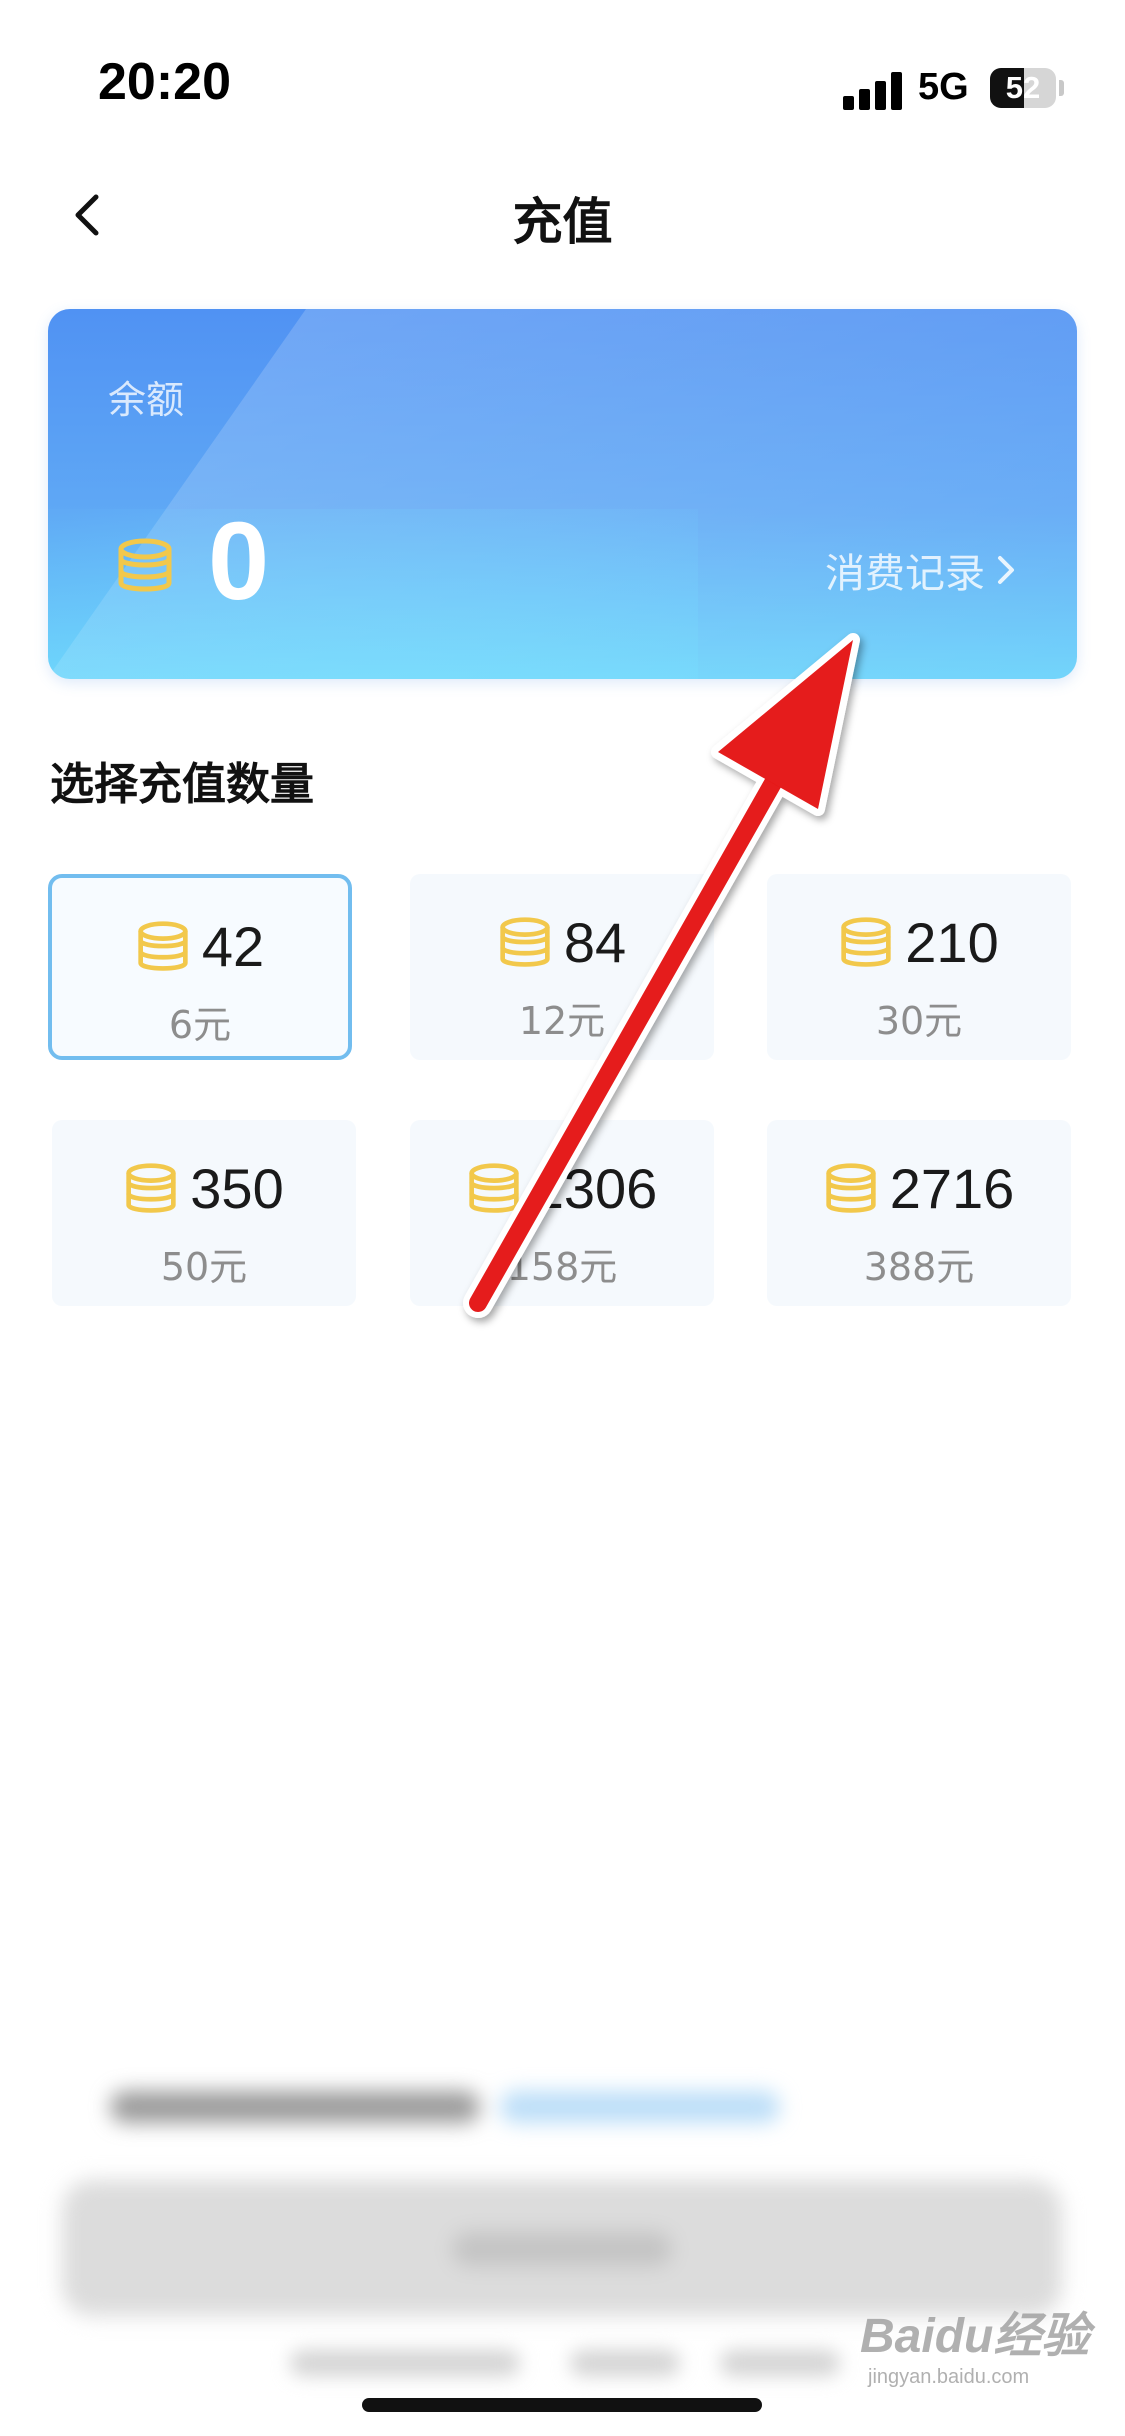 The height and width of the screenshot is (2436, 1125). What do you see at coordinates (570, 2365) in the screenshot?
I see `blurred-footer-links` at bounding box center [570, 2365].